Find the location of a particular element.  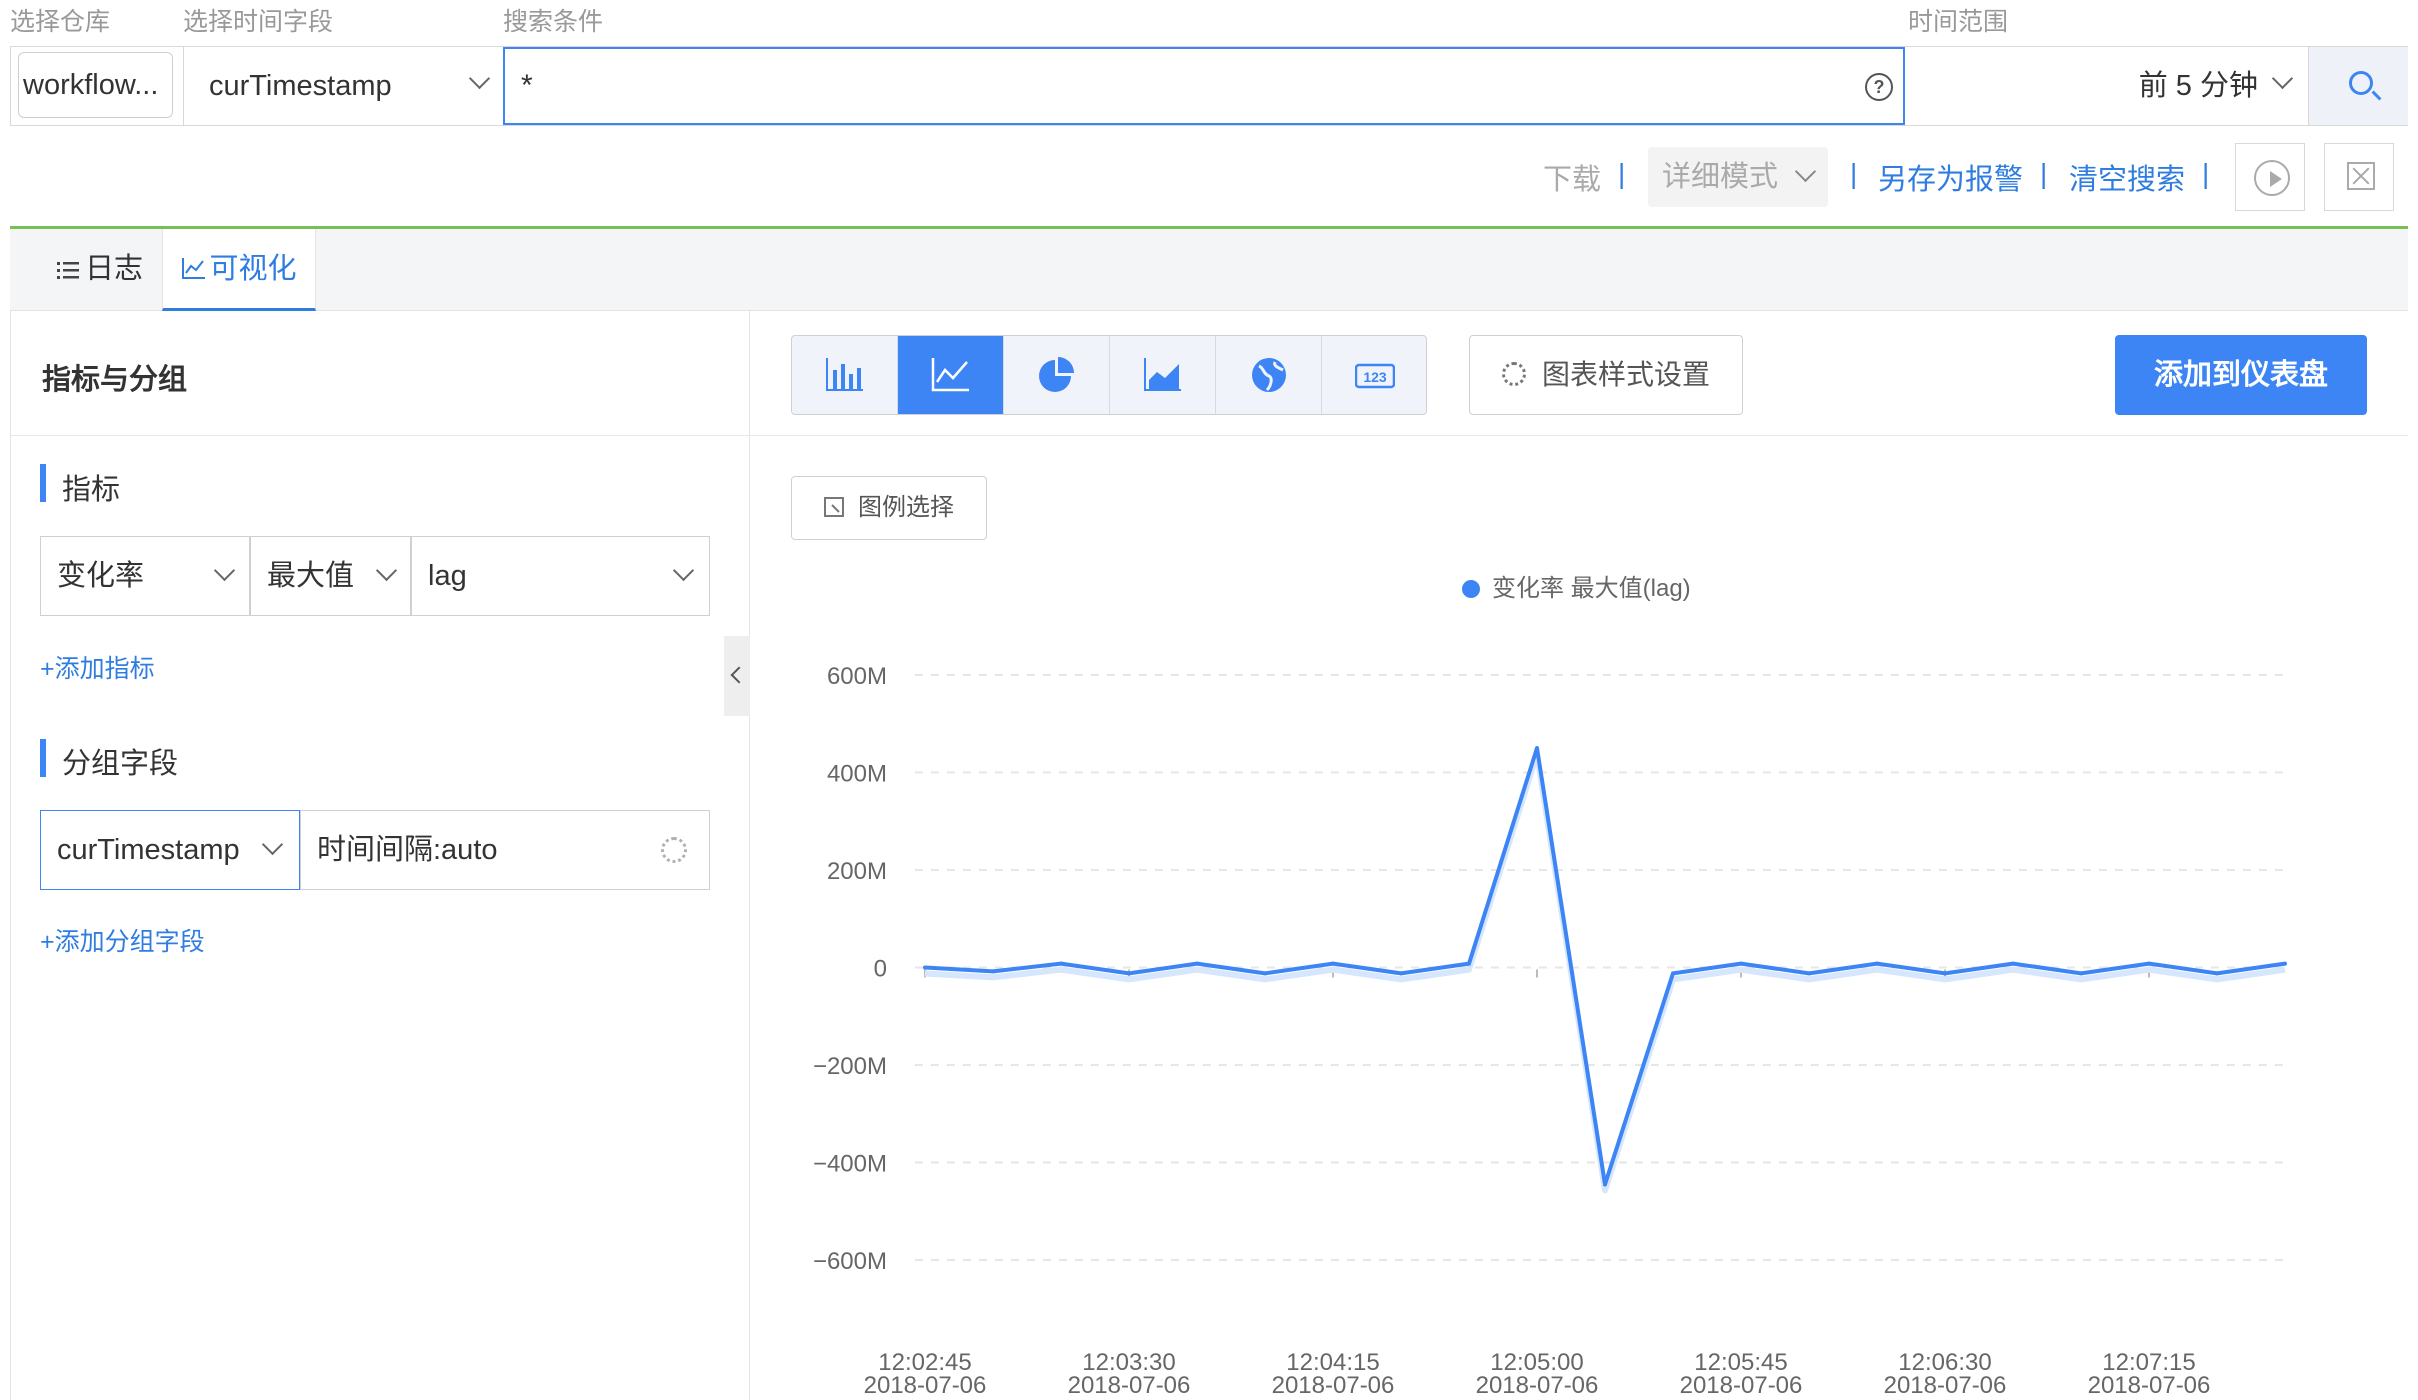

chart-type-pie is located at coordinates (1057, 375).